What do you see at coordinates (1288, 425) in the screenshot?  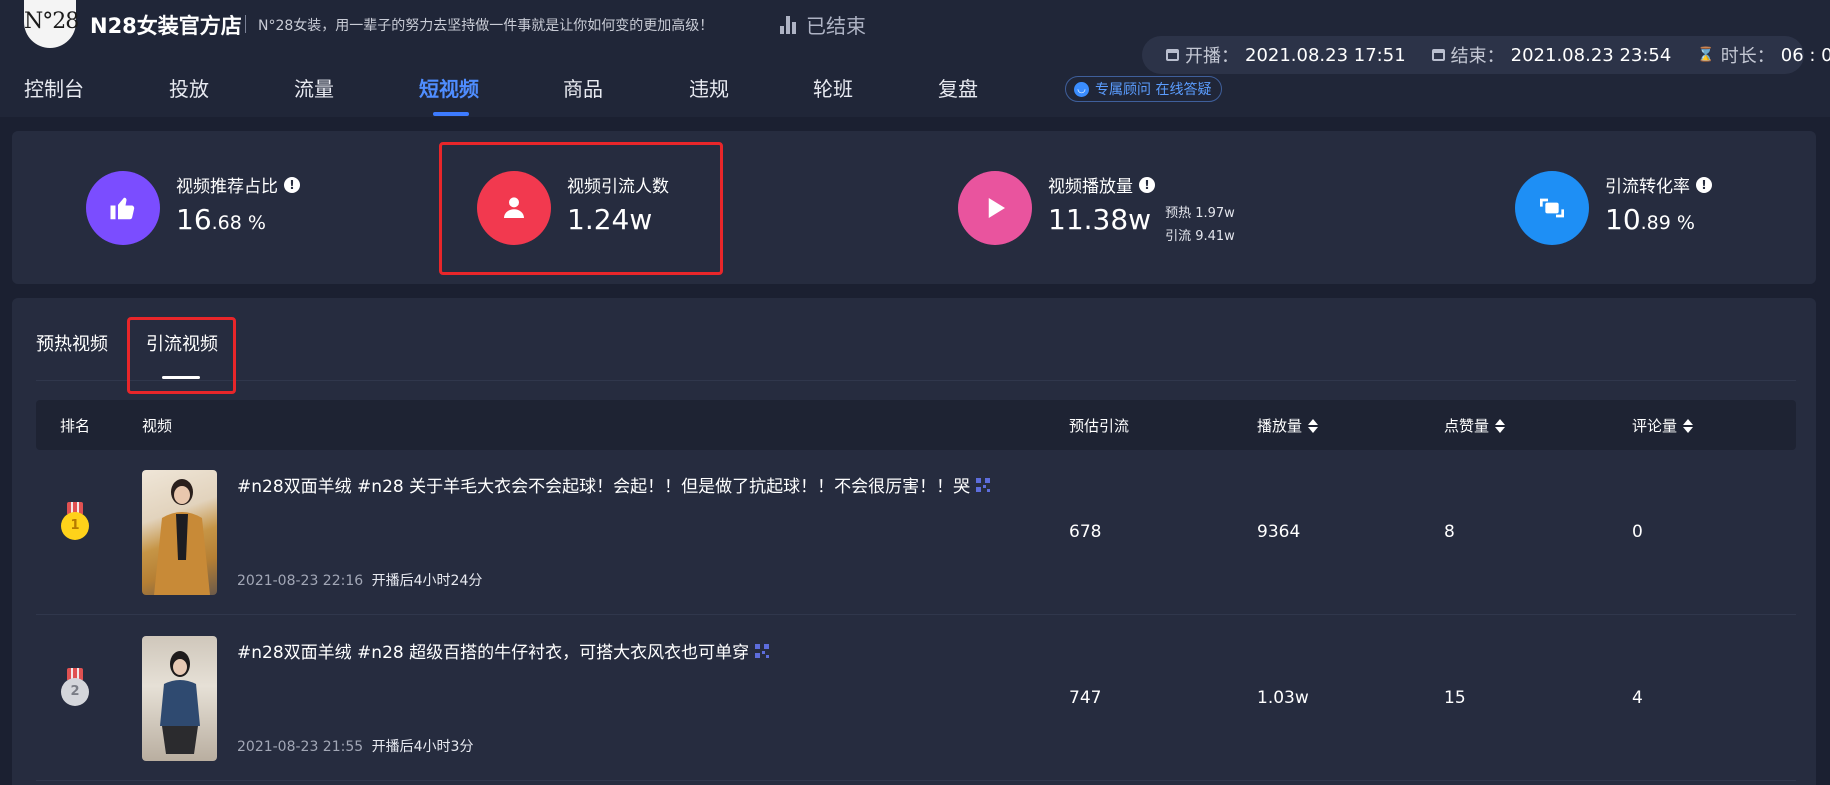 I see `col-plays: 播放量` at bounding box center [1288, 425].